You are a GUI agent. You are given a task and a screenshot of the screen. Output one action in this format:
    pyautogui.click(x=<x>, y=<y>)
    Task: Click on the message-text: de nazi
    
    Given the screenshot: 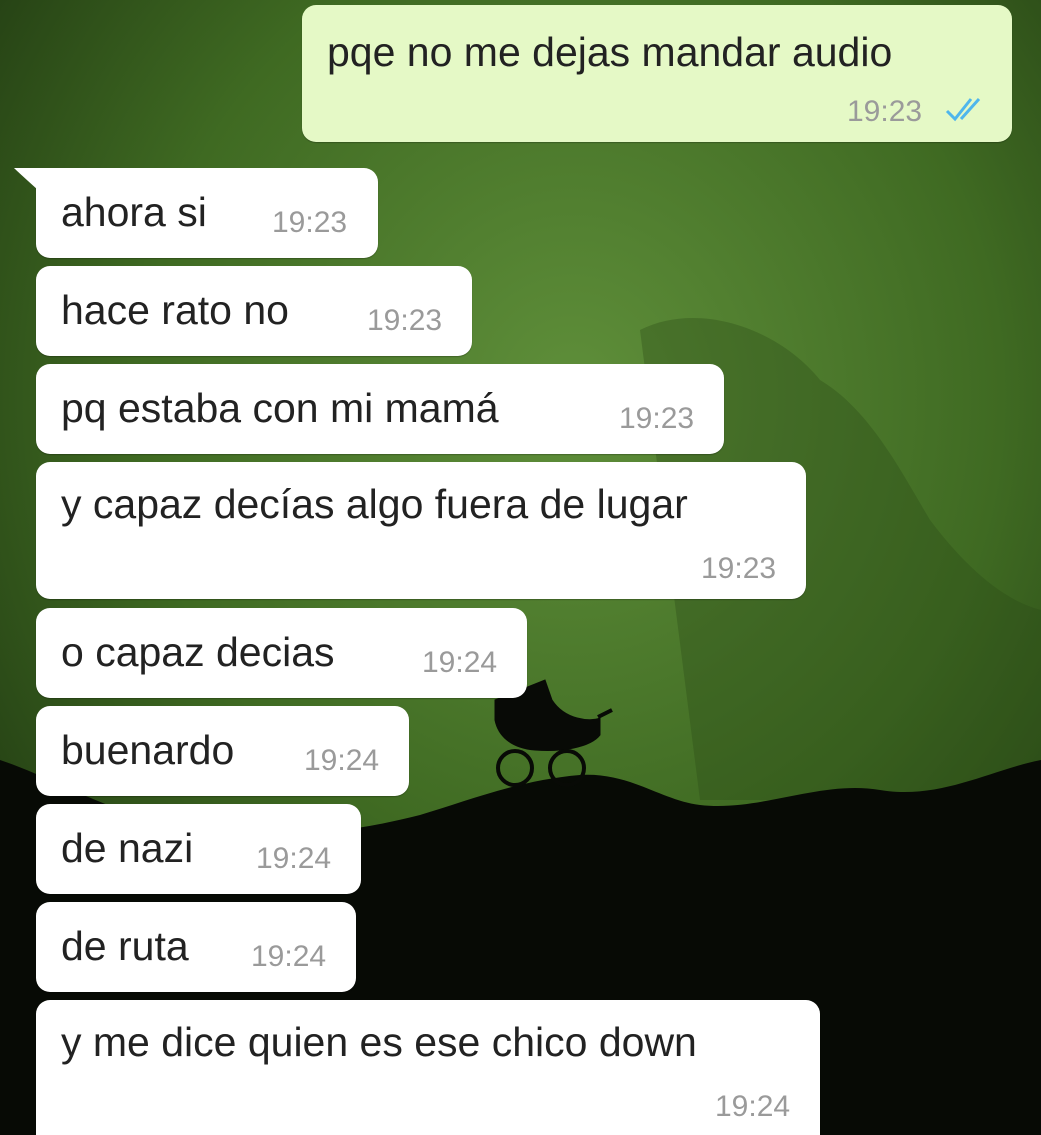 What is the action you would take?
    pyautogui.click(x=127, y=848)
    